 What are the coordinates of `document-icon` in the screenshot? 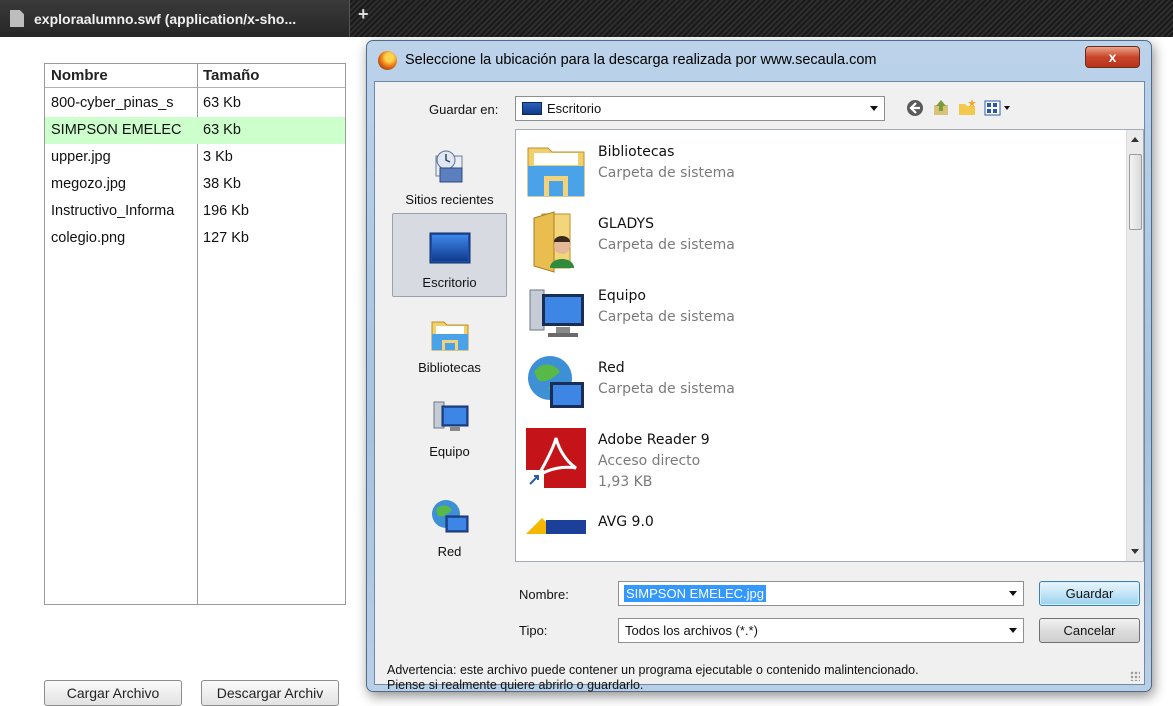 It's located at (17, 18).